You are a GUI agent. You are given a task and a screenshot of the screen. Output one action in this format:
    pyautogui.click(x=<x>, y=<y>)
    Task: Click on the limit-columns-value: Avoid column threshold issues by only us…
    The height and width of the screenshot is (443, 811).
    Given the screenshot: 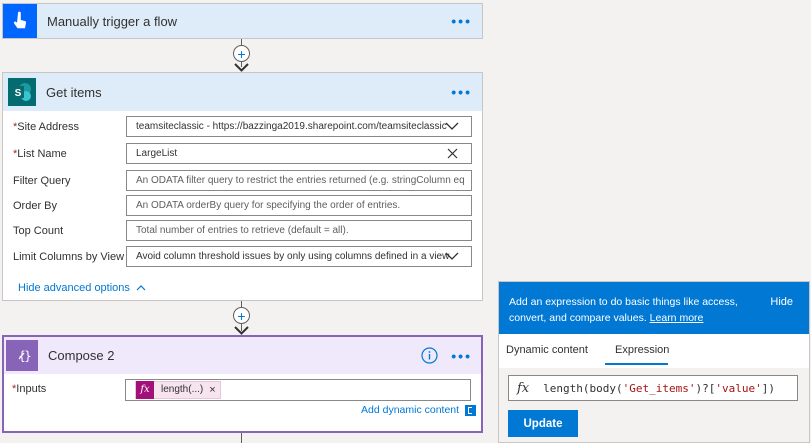 What is the action you would take?
    pyautogui.click(x=293, y=256)
    